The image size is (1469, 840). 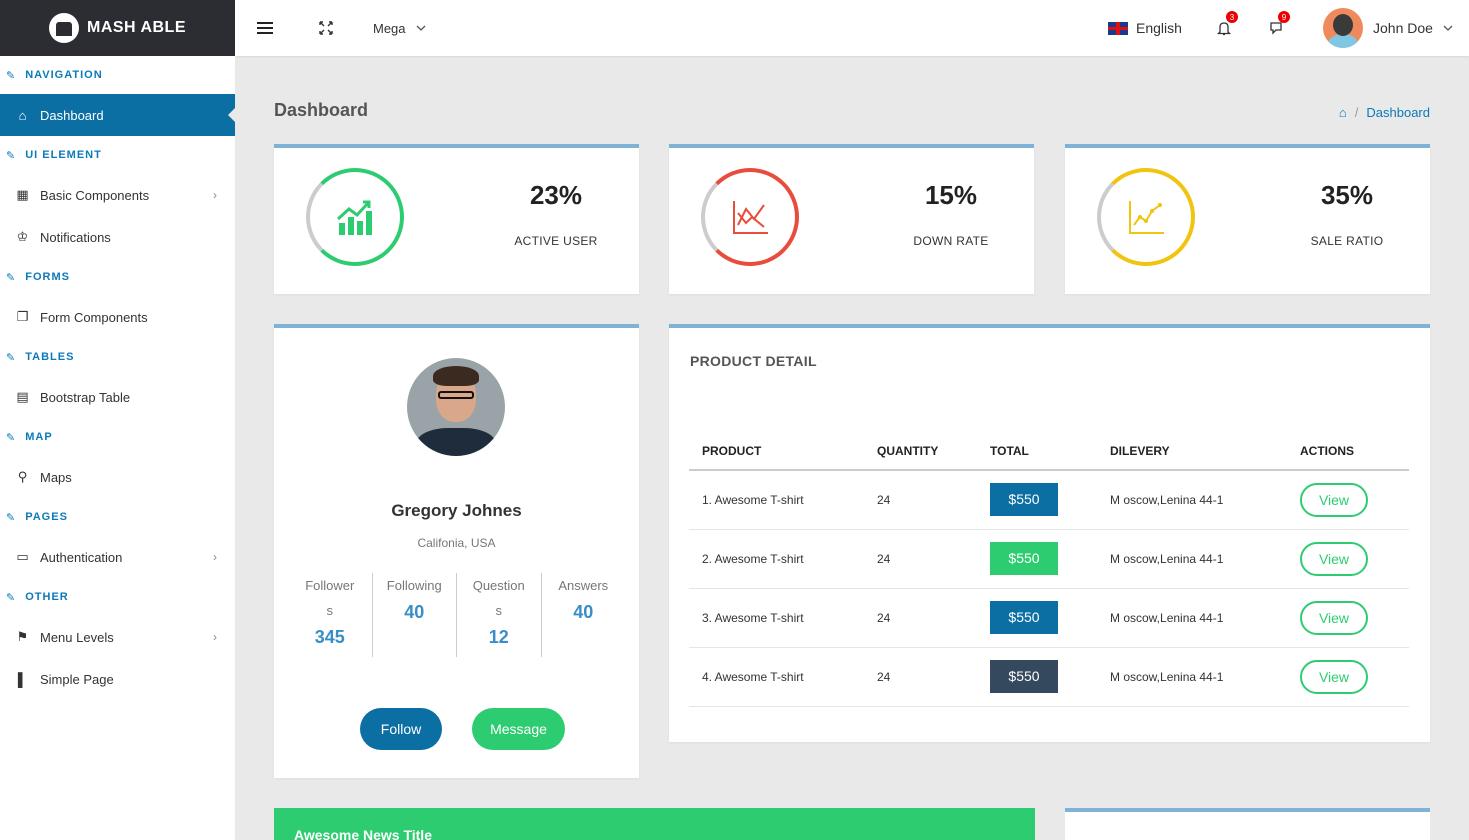 I want to click on sidebar-item-label: Maps, so click(x=56, y=477).